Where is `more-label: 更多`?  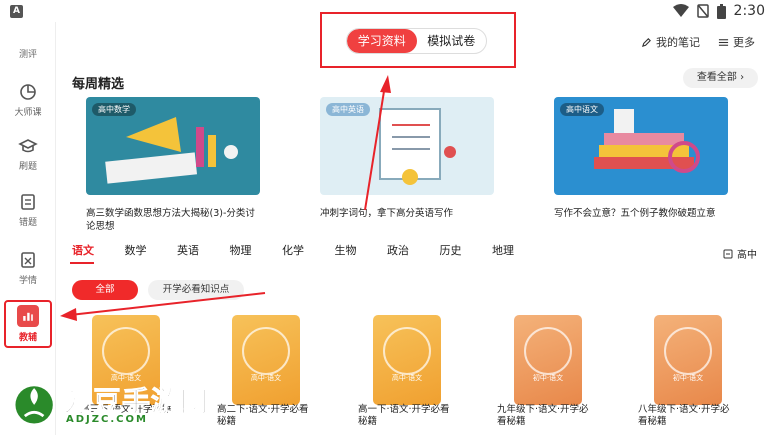 more-label: 更多 is located at coordinates (744, 42).